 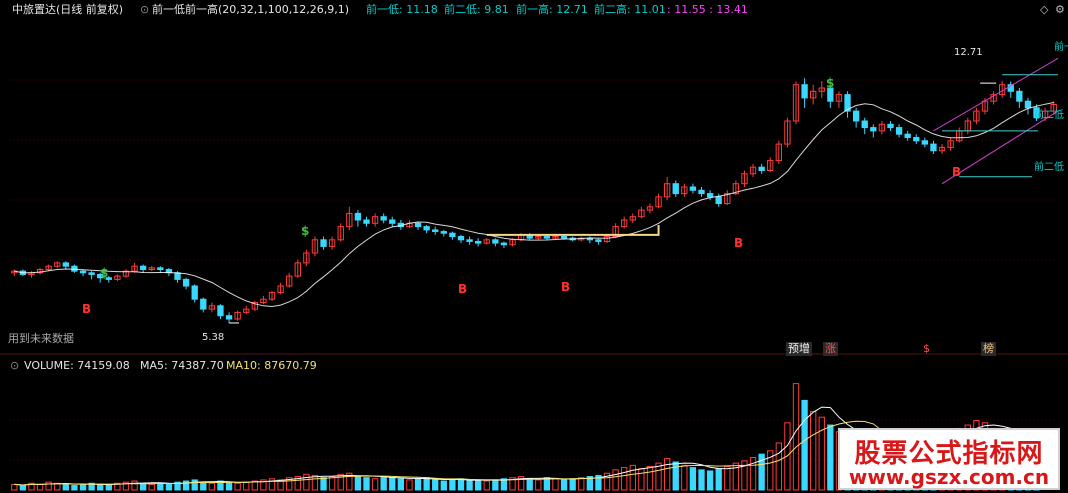 I want to click on line-label-prev2-low-b: 前二低, so click(x=1049, y=167).